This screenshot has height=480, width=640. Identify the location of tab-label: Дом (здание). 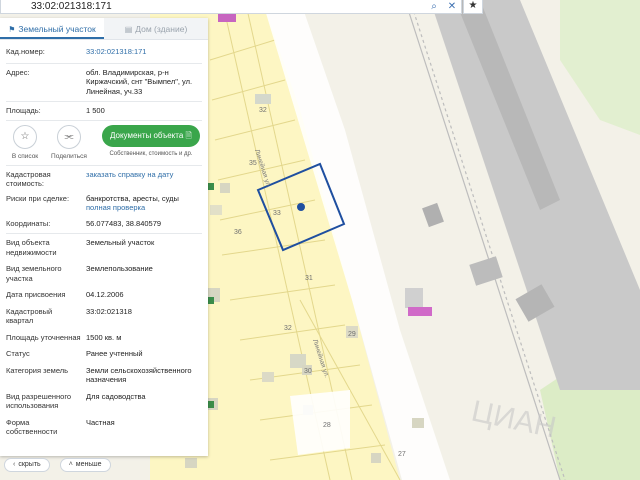
(161, 29).